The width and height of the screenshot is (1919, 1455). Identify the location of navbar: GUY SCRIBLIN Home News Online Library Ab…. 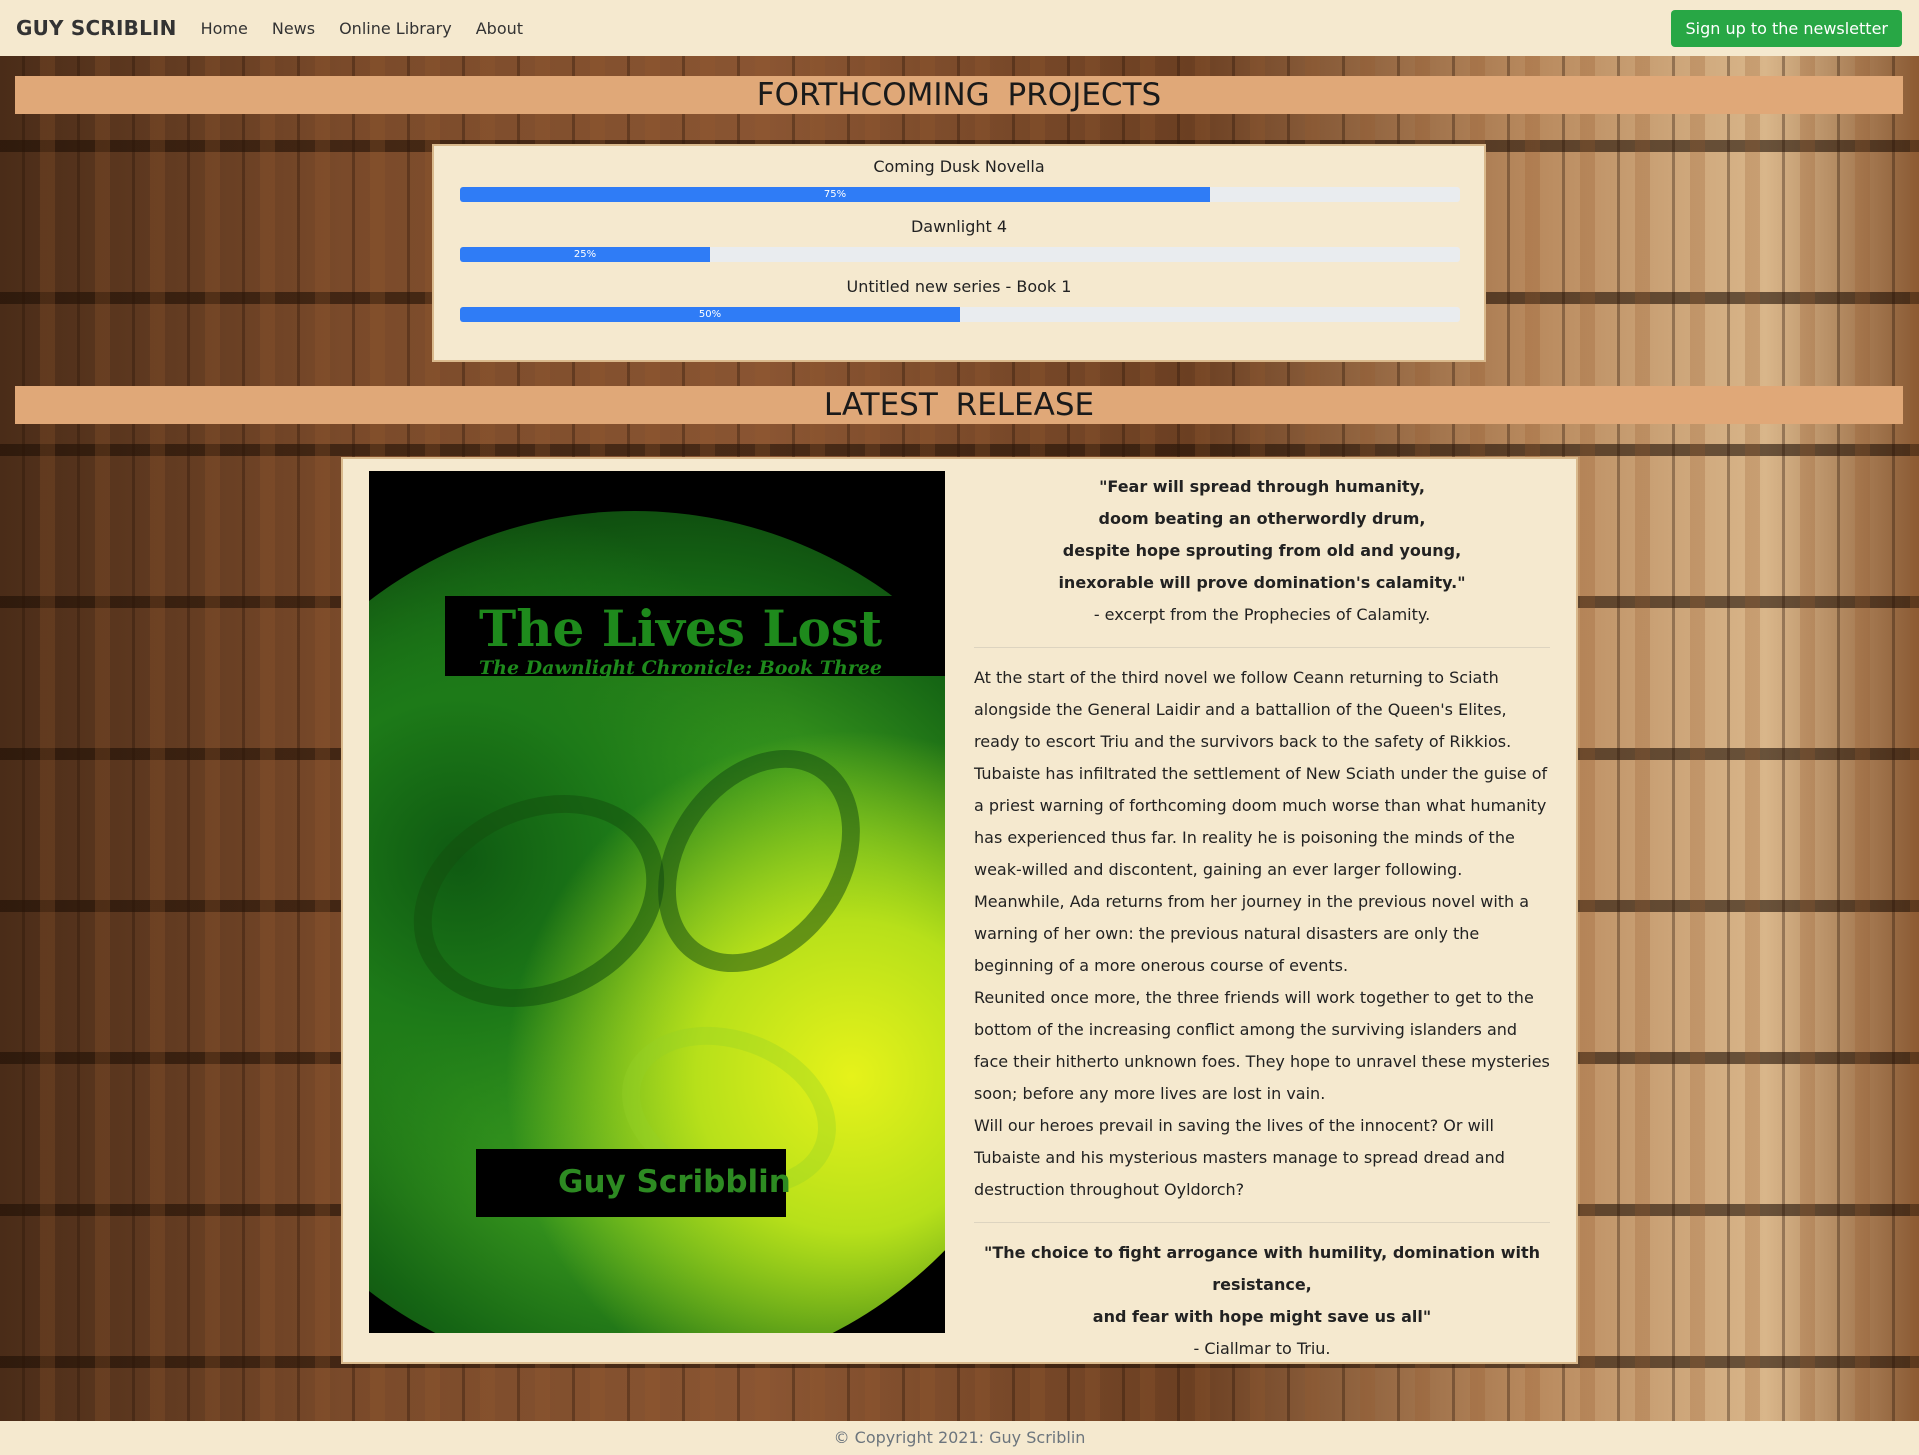
(959, 28).